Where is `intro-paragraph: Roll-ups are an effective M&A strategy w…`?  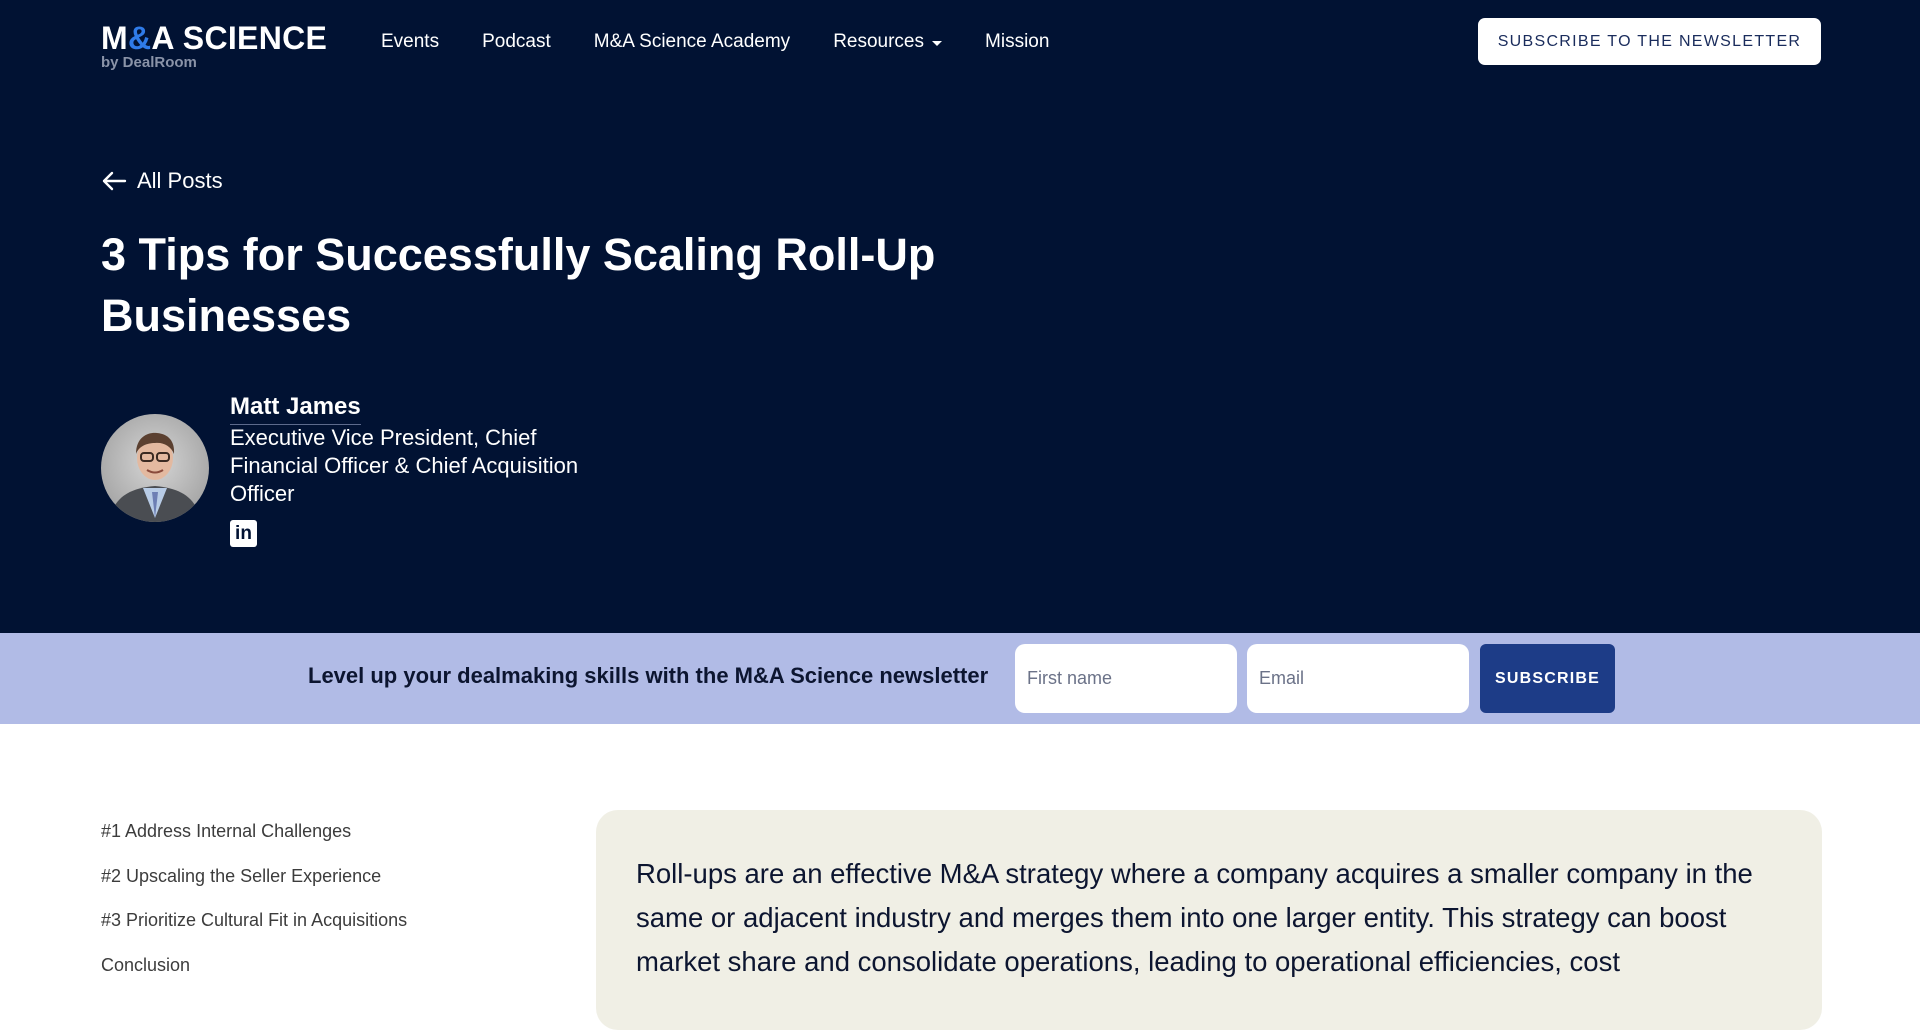
intro-paragraph: Roll-ups are an effective M&A strategy w… is located at coordinates (1194, 917).